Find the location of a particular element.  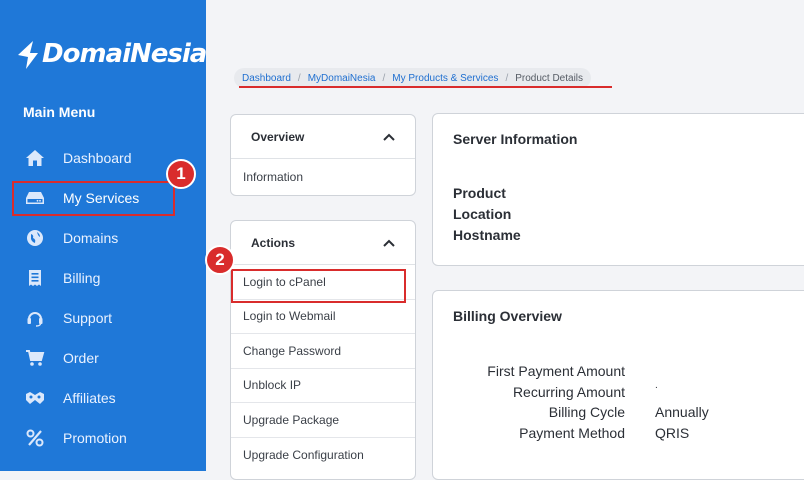

action-login-webmail: Login to Webmail is located at coordinates (323, 317).